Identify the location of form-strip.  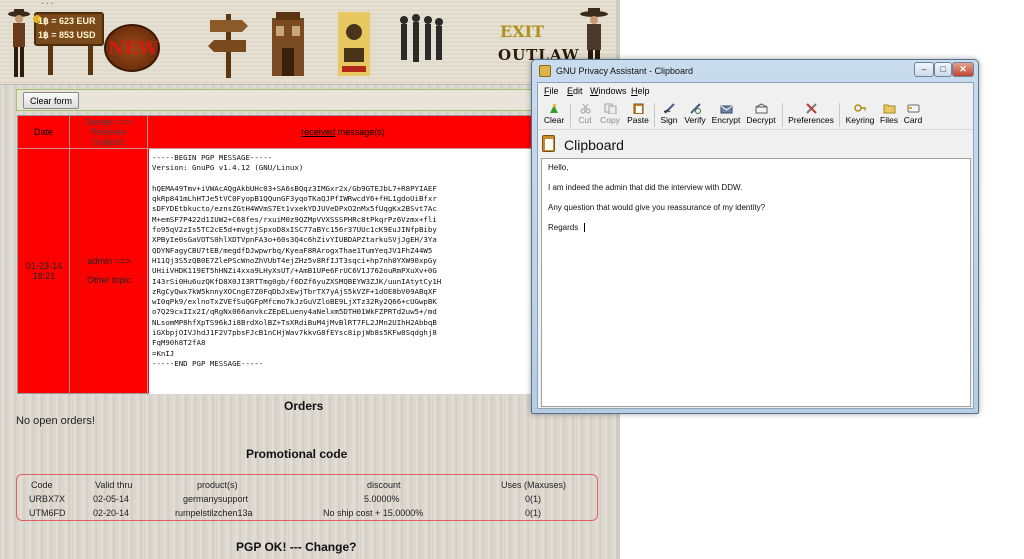
(318, 100).